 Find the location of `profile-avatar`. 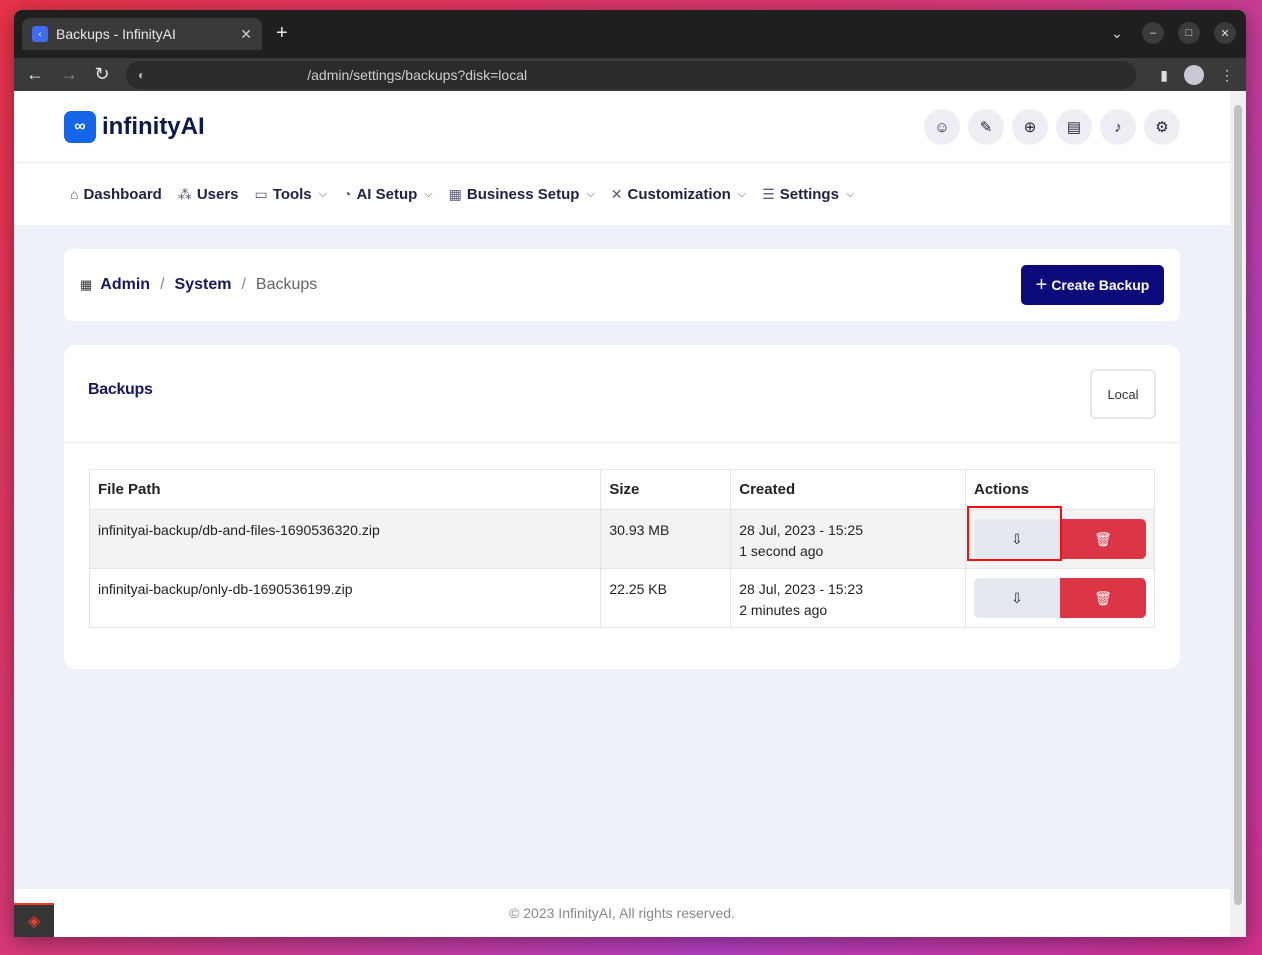

profile-avatar is located at coordinates (1194, 75).